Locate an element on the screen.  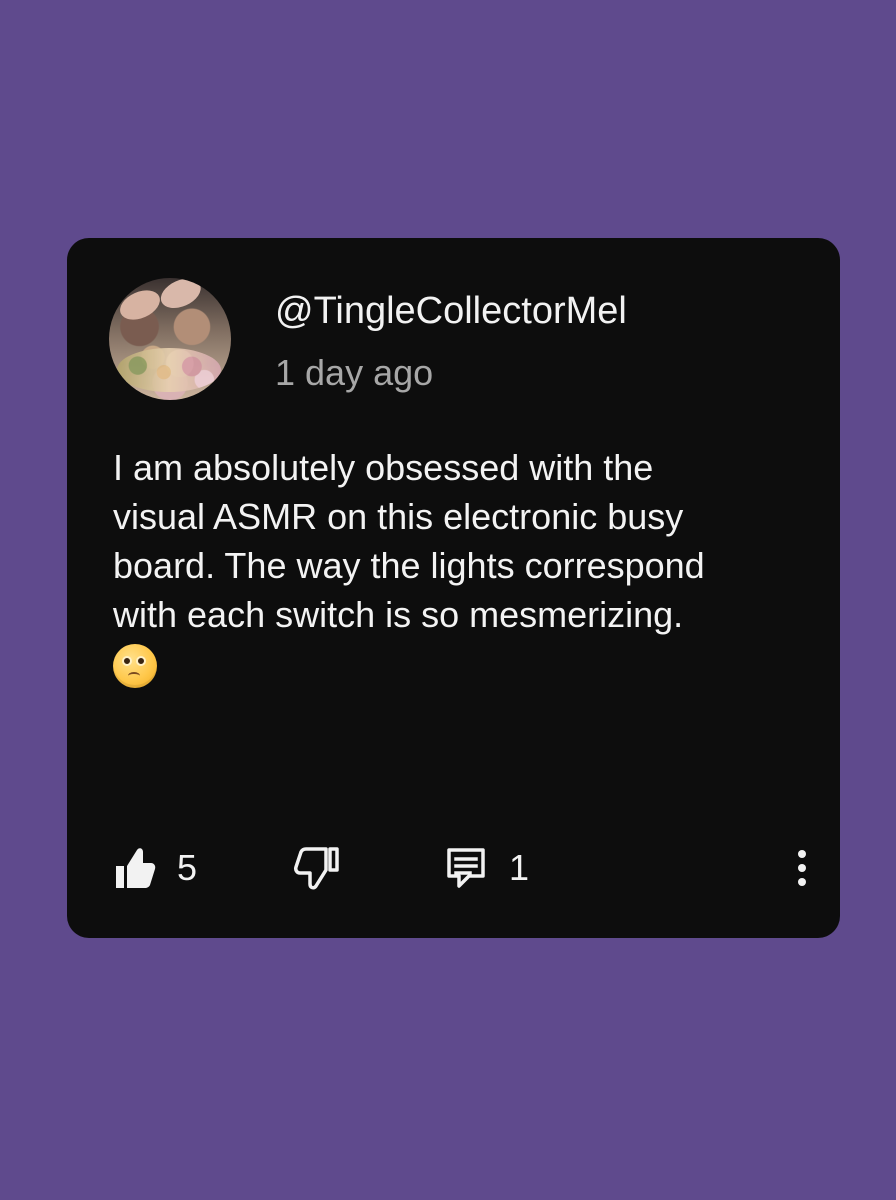
more-options-button is located at coordinates (802, 868).